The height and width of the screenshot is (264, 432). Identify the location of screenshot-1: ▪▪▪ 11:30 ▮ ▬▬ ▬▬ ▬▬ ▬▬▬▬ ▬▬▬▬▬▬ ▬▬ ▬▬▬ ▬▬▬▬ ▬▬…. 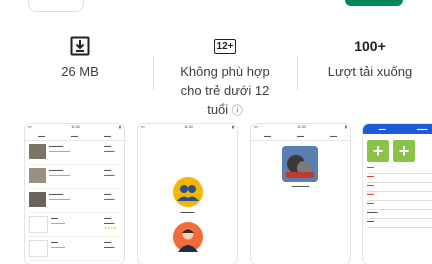
(74, 194).